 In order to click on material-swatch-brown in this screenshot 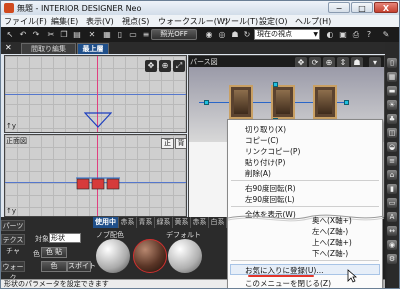, I will do `click(150, 256)`.